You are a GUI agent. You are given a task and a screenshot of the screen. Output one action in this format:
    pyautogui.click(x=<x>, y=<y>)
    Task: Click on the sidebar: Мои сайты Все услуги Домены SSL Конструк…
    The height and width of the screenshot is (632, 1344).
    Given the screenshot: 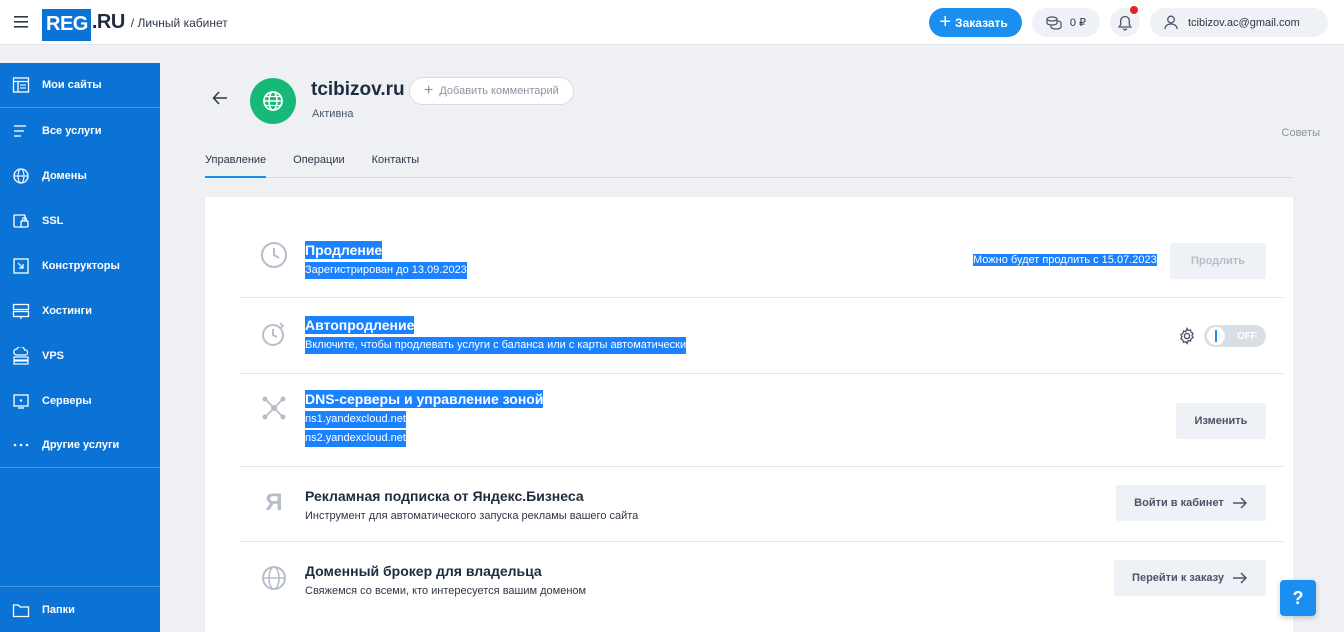 What is the action you would take?
    pyautogui.click(x=80, y=347)
    